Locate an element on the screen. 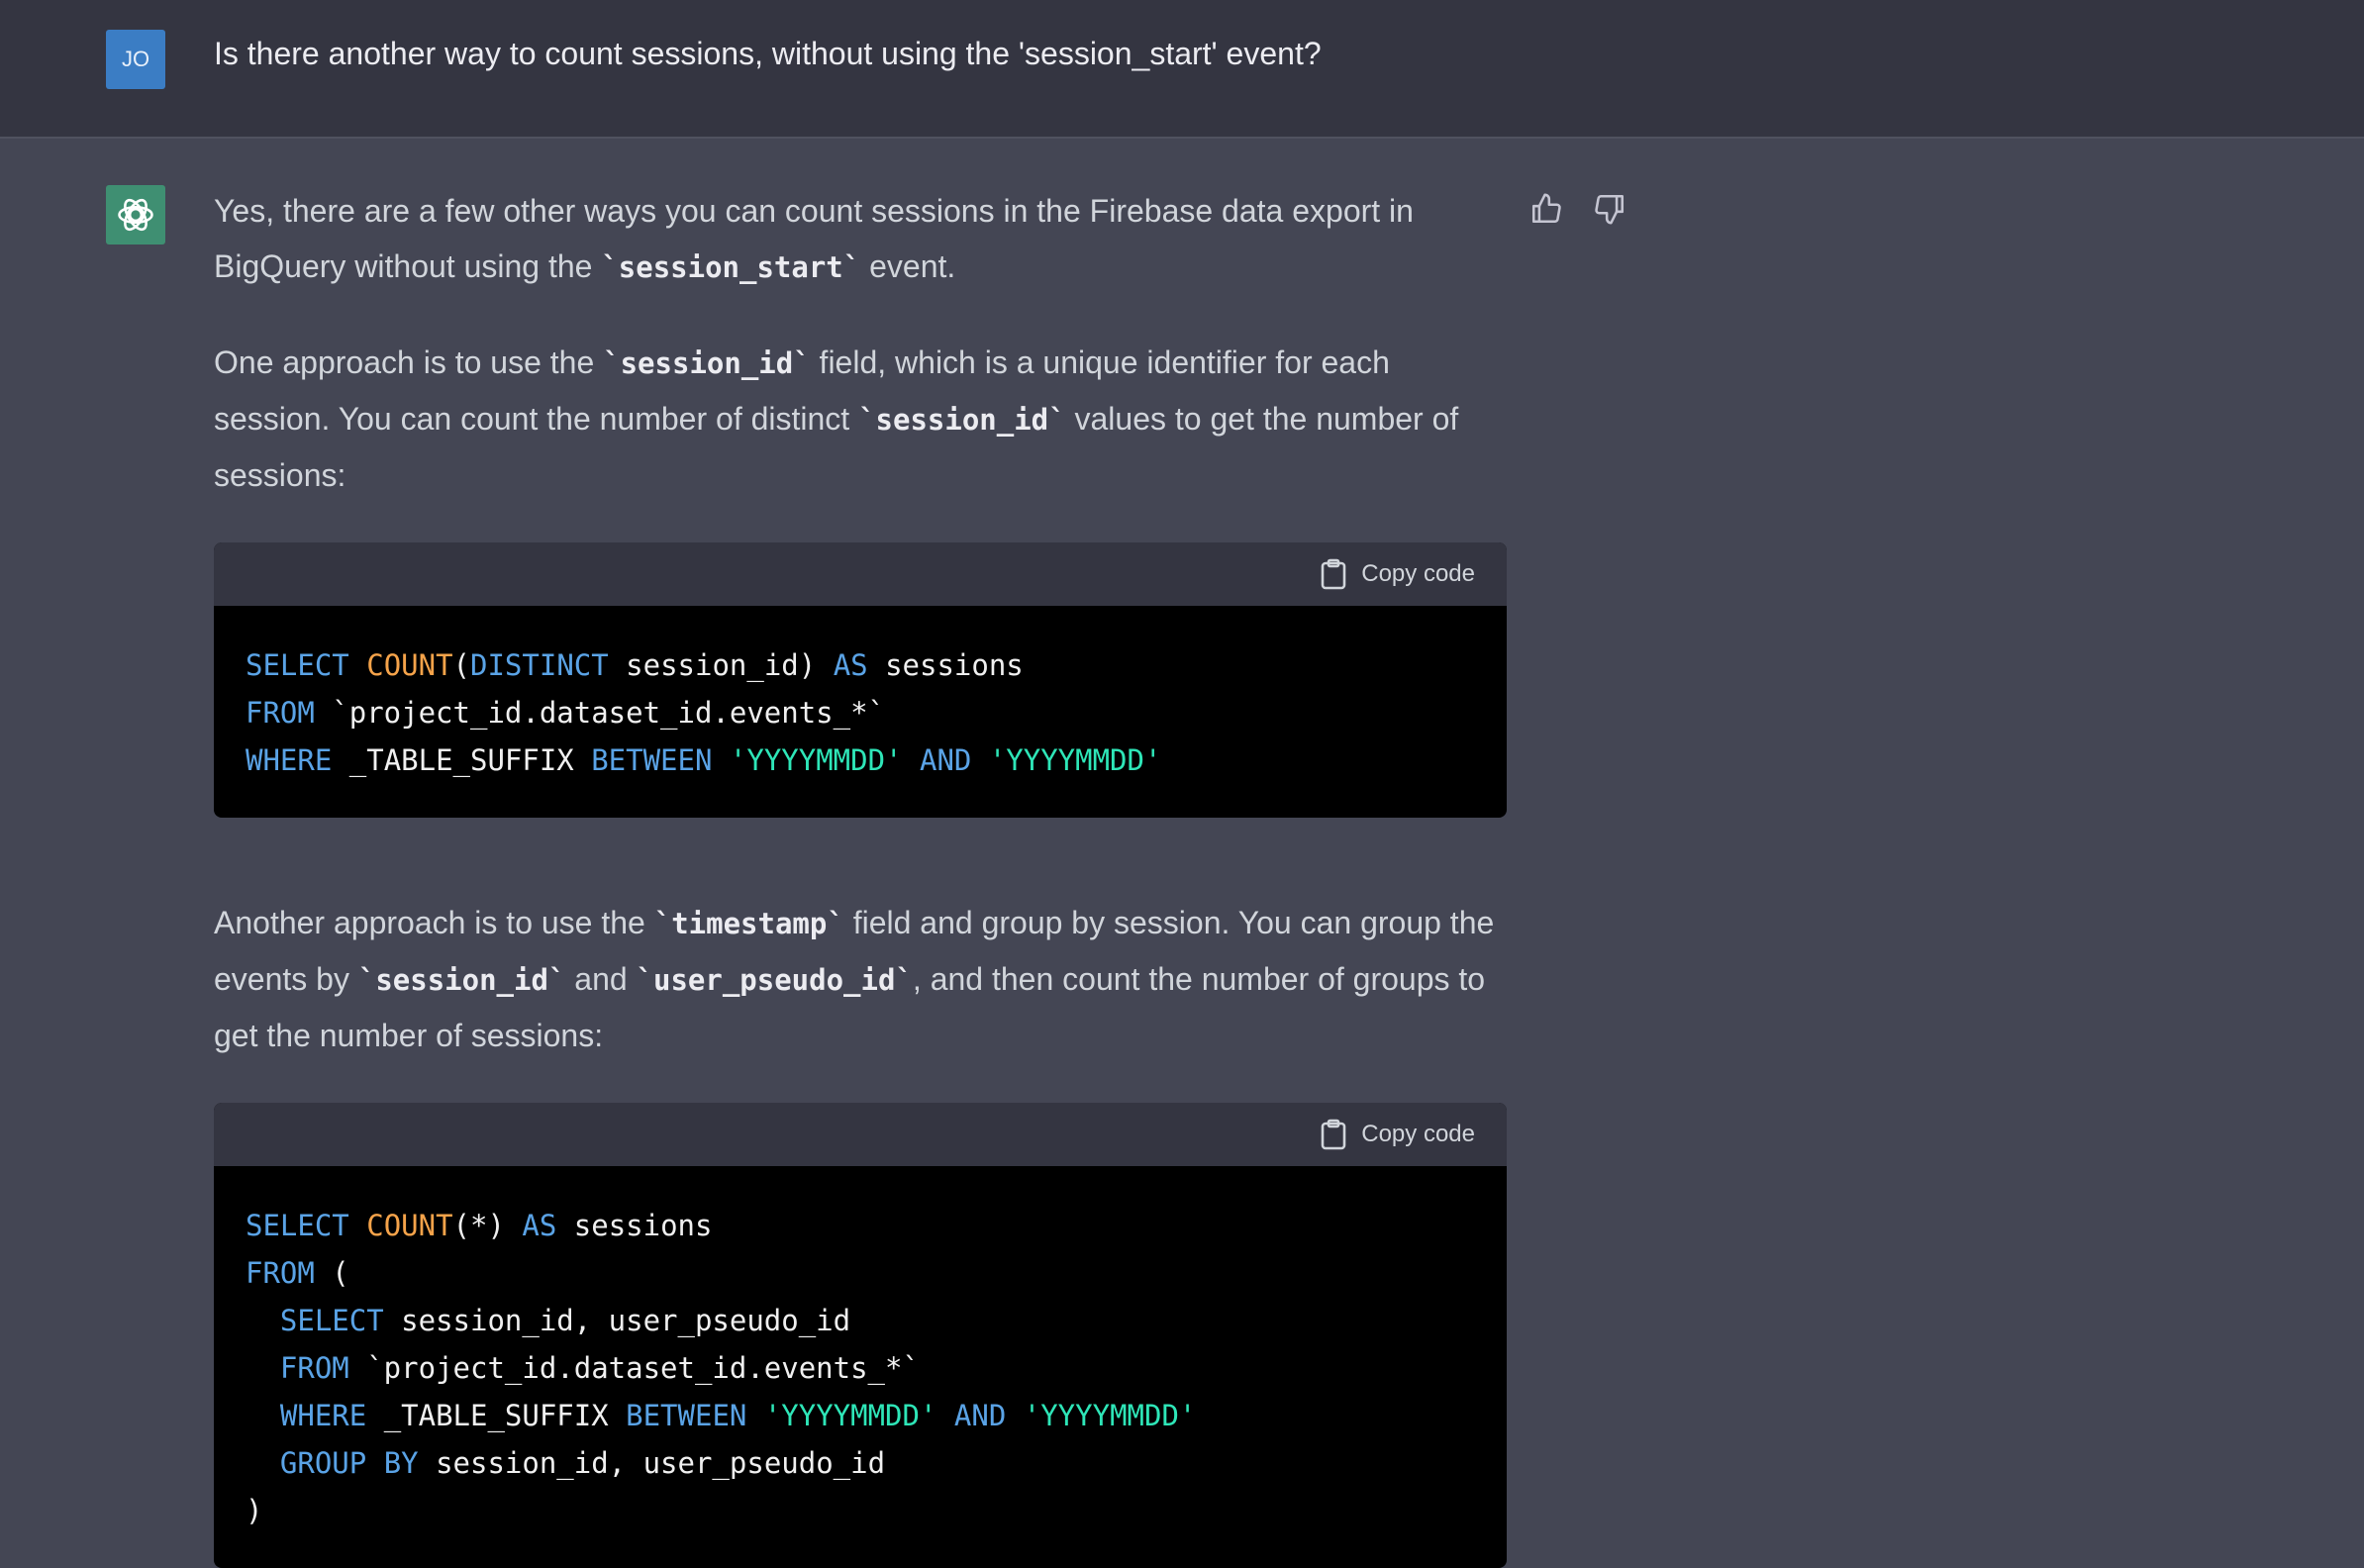 The image size is (2364, 1568). assistant-avatar is located at coordinates (135, 215).